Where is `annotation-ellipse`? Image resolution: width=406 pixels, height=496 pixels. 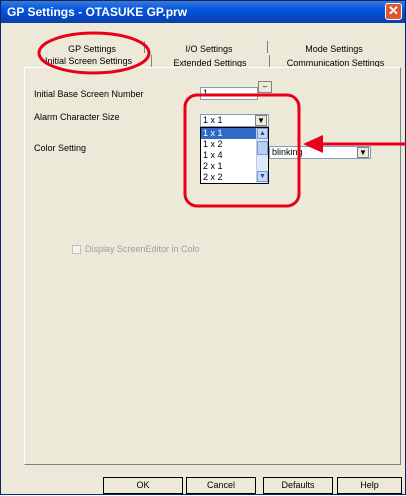
annotation-ellipse is located at coordinates (94, 53).